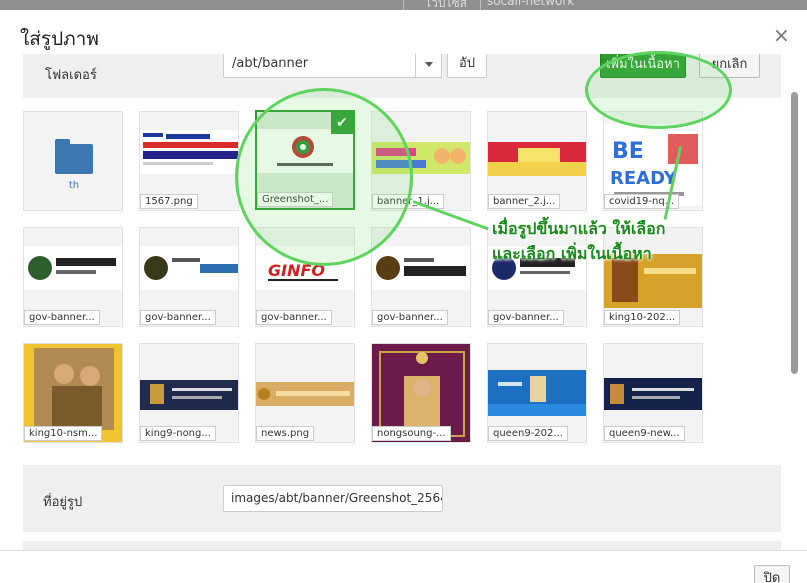  Describe the element at coordinates (781, 35) in the screenshot. I see `close-icon: ×` at that location.